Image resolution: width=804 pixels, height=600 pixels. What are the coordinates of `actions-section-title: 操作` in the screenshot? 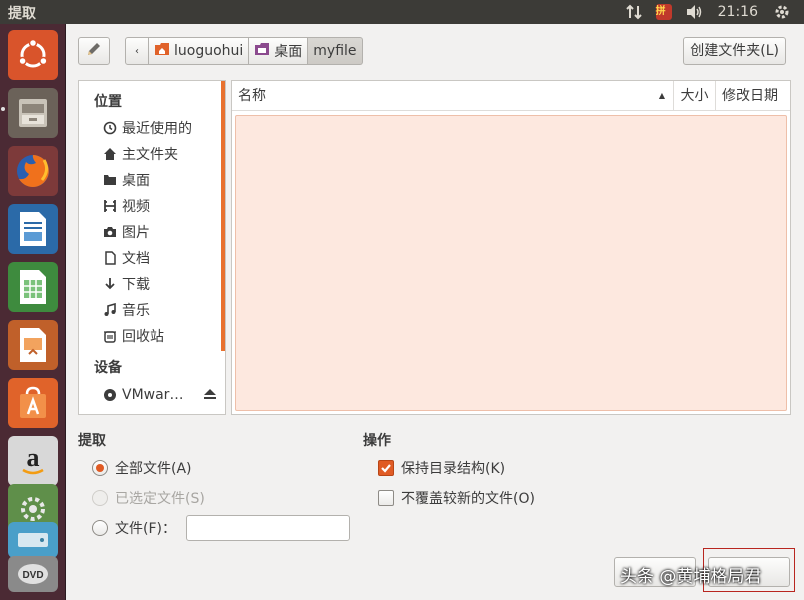 It's located at (377, 440).